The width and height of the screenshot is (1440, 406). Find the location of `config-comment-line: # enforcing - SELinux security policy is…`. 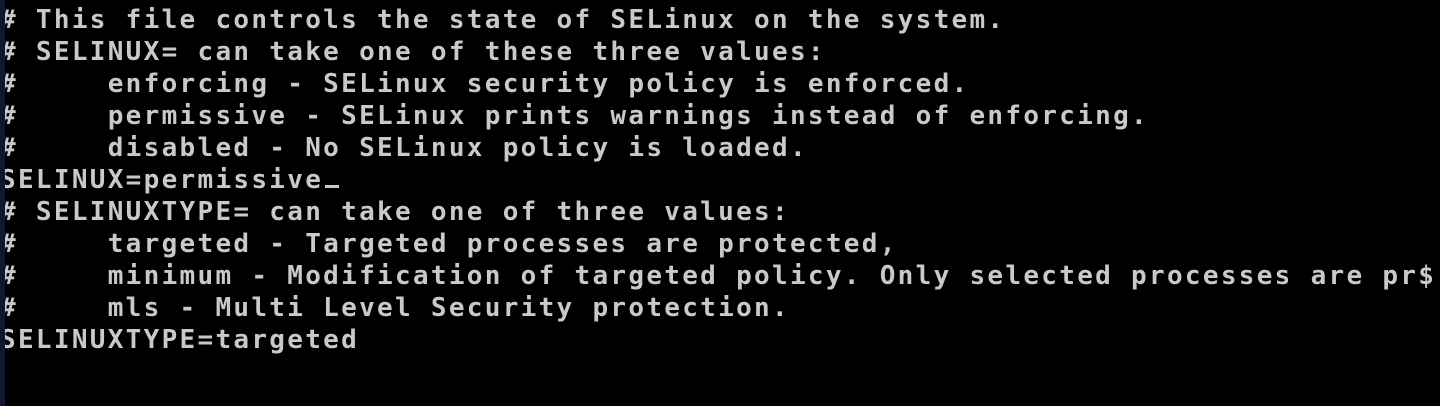

config-comment-line: # enforcing - SELinux security policy is… is located at coordinates (485, 84).